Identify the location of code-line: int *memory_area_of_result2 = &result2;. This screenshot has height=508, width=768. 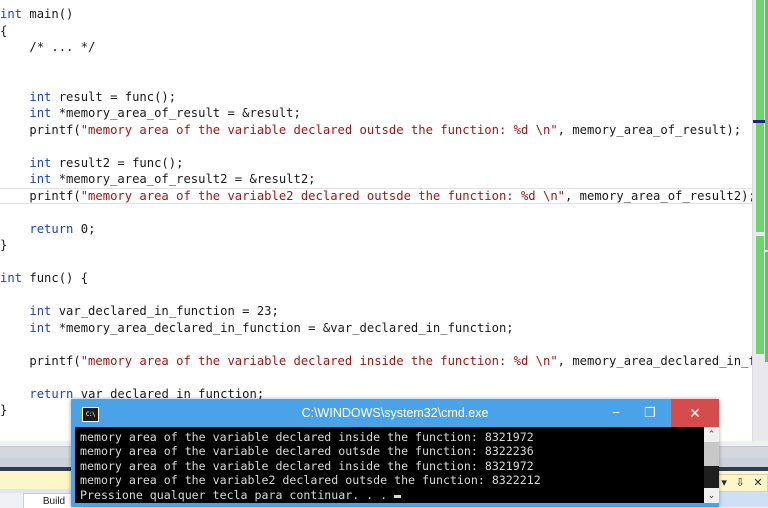
(376, 179).